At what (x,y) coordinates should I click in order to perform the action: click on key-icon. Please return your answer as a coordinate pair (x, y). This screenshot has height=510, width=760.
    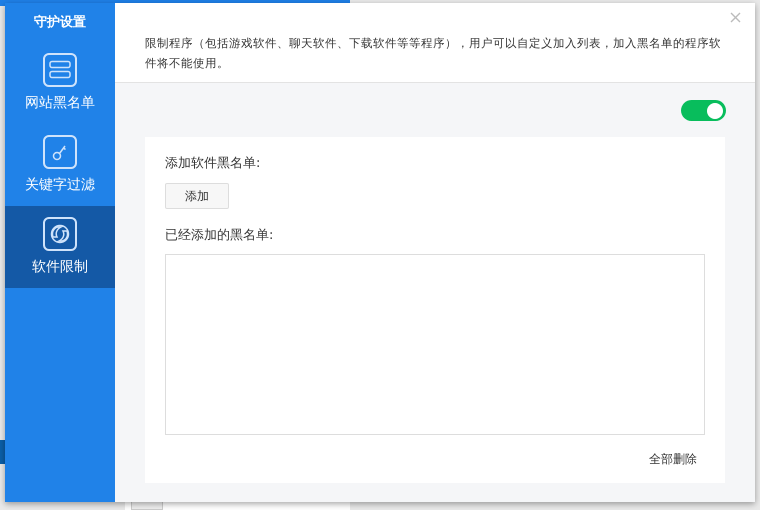
    Looking at the image, I should click on (60, 151).